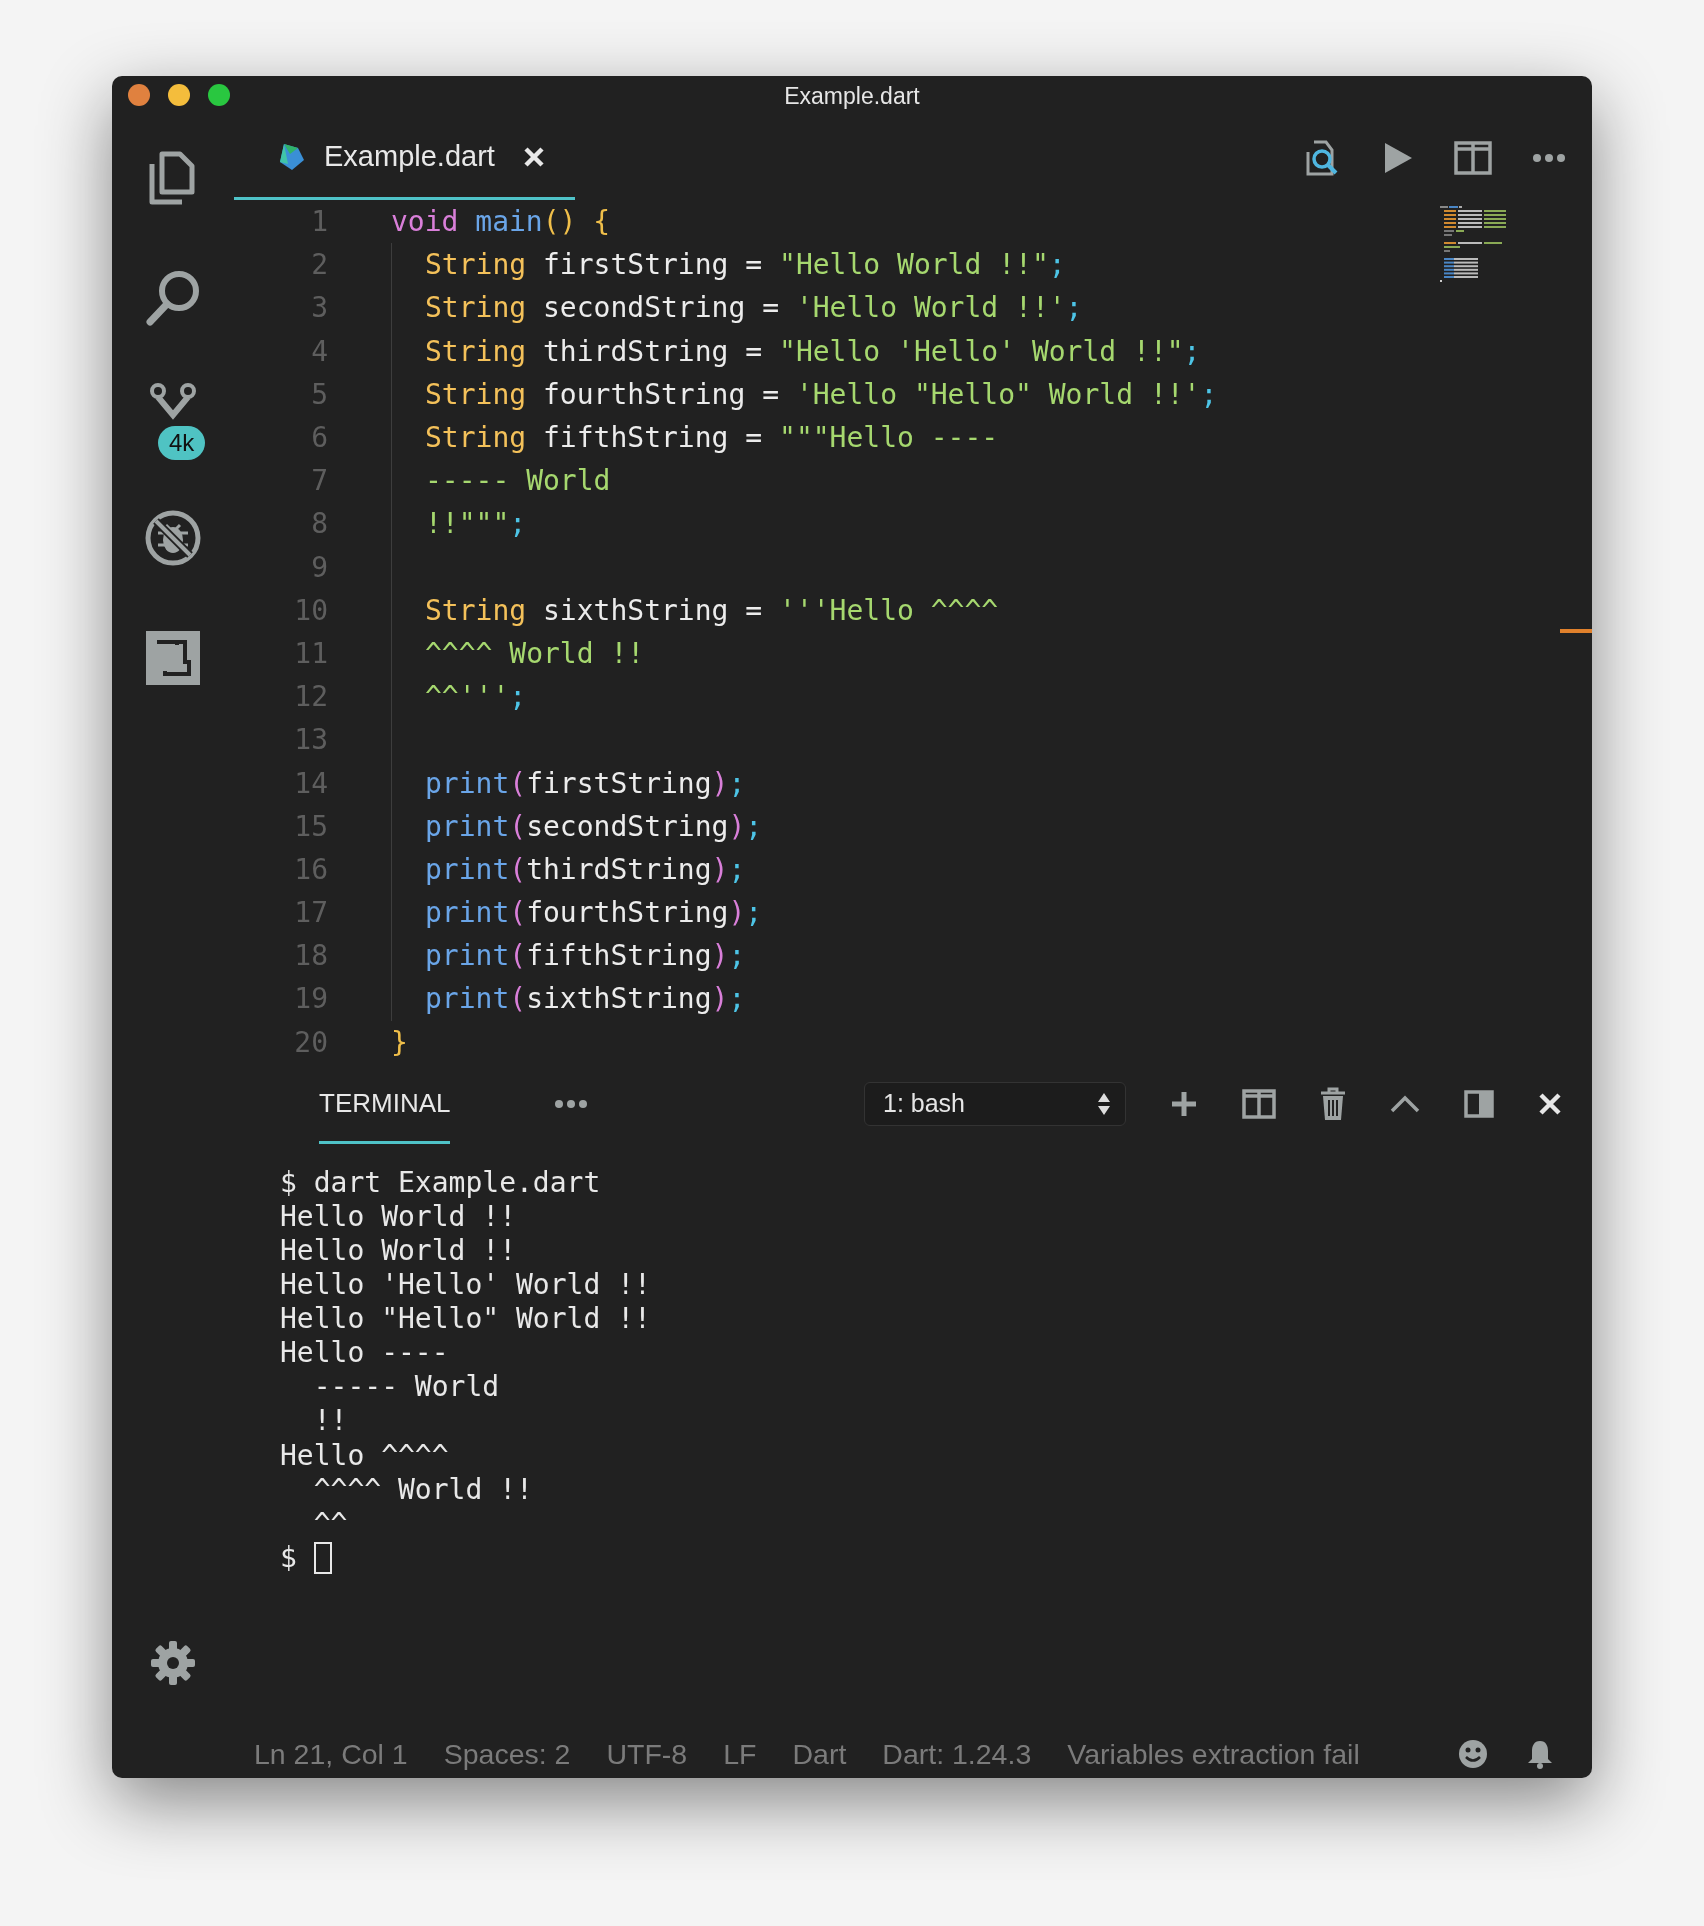 This screenshot has width=1704, height=1926. I want to click on line-number: 7, so click(319, 481).